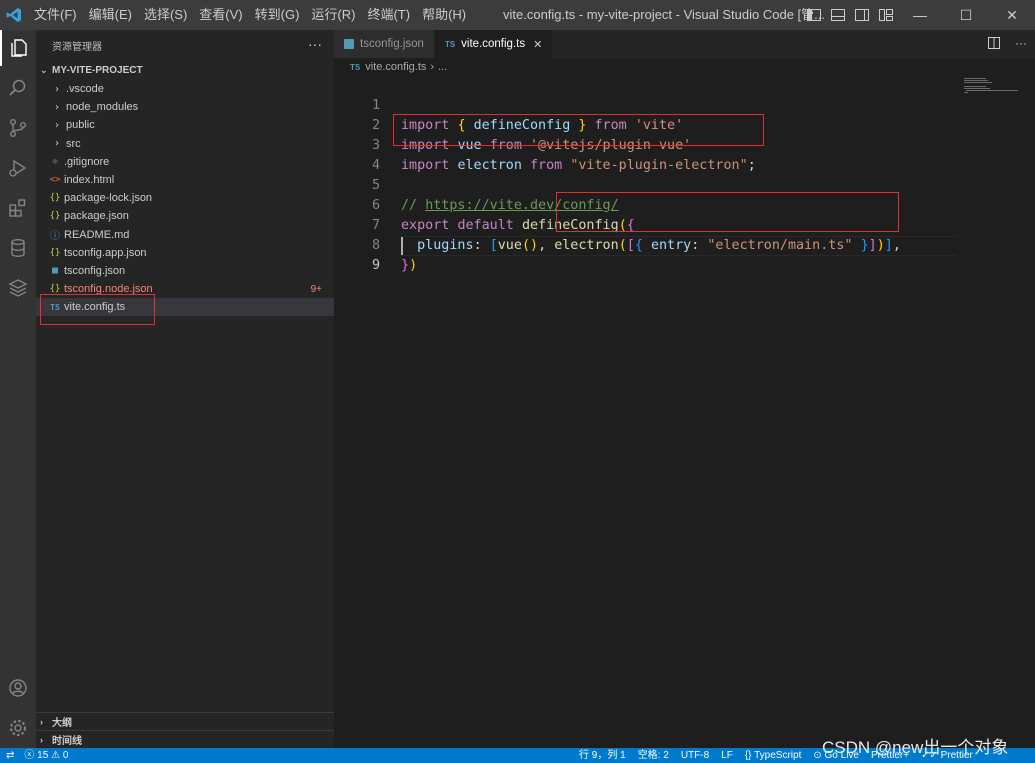 This screenshot has height=763, width=1035. What do you see at coordinates (55, 162) in the screenshot?
I see `git-icon: ◆` at bounding box center [55, 162].